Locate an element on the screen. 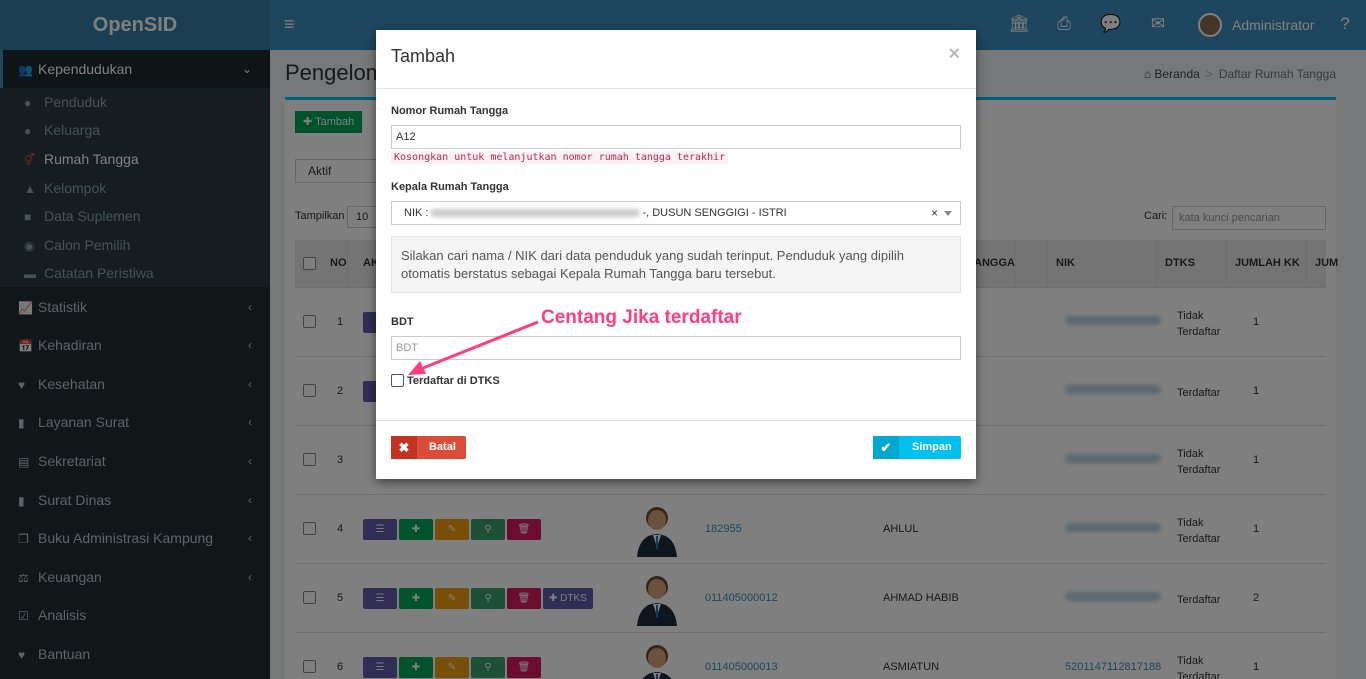  clear-icon: × is located at coordinates (934, 213).